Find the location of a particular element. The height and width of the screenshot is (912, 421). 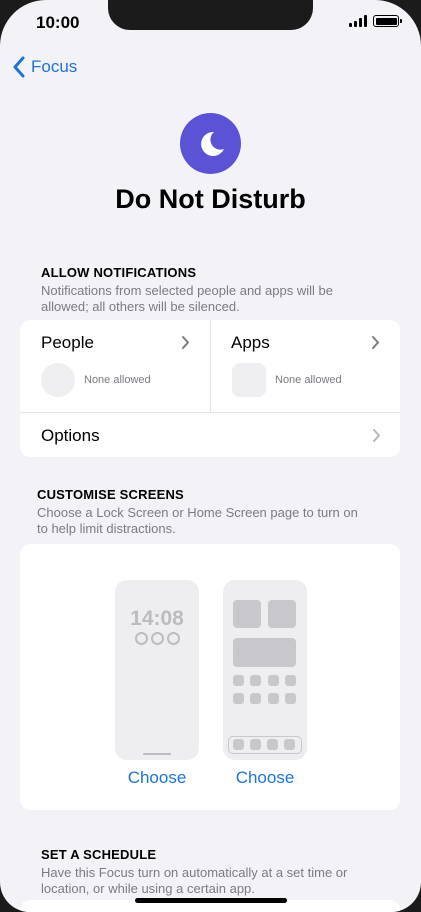

options-label: Options is located at coordinates (70, 435).